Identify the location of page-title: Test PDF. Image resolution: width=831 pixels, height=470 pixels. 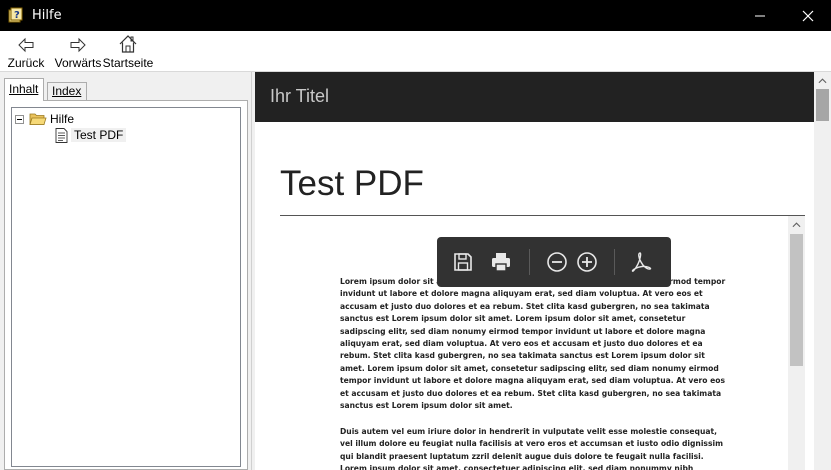
(352, 183).